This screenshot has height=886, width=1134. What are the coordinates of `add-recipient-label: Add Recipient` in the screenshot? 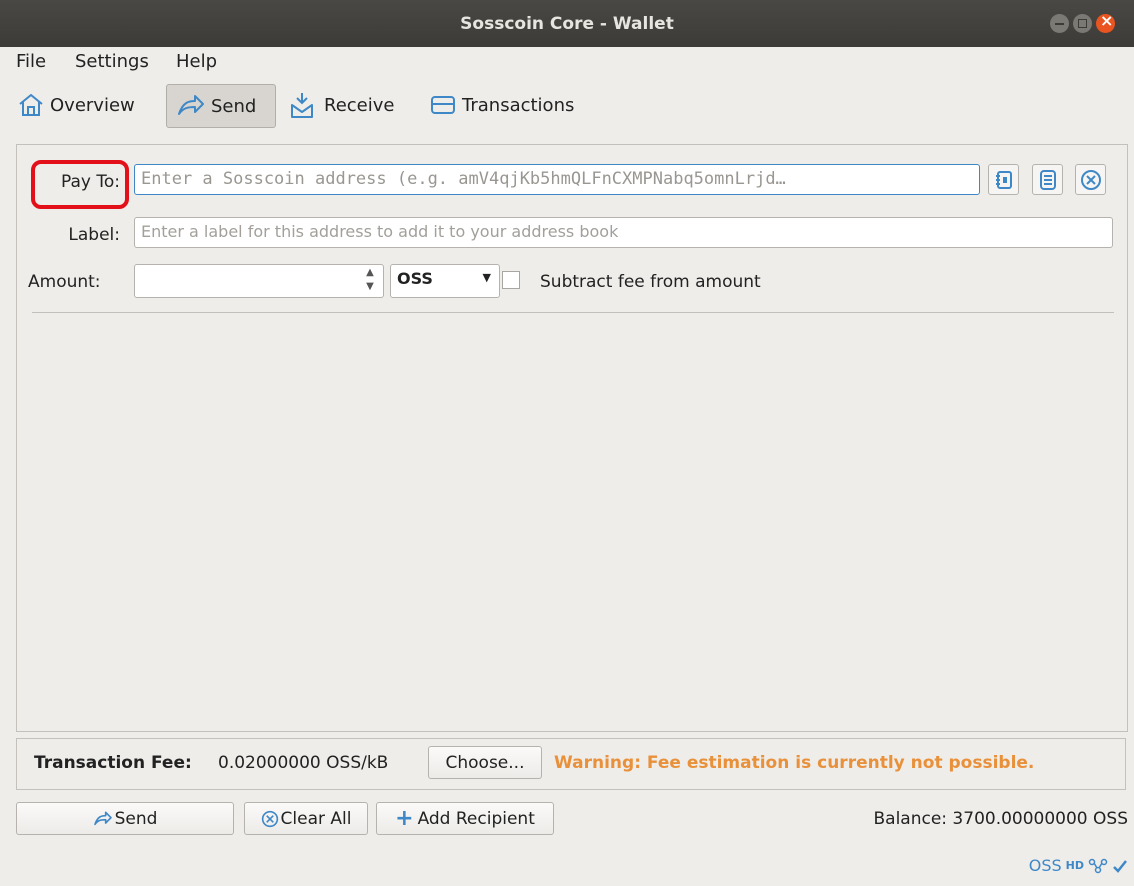 It's located at (476, 818).